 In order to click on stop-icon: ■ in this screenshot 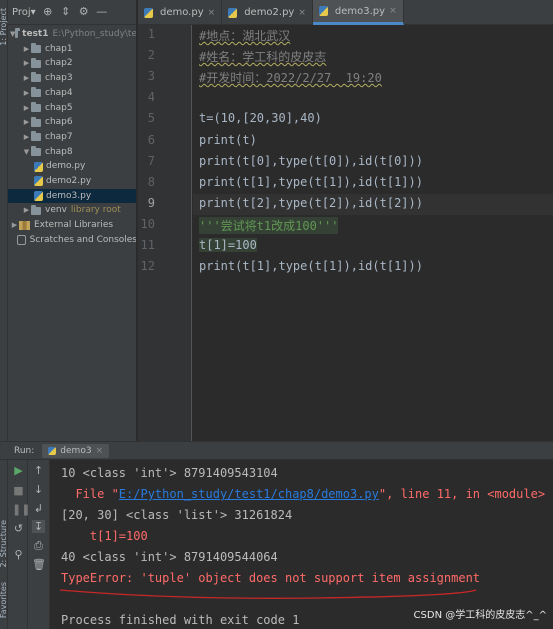, I will do `click(18, 490)`.